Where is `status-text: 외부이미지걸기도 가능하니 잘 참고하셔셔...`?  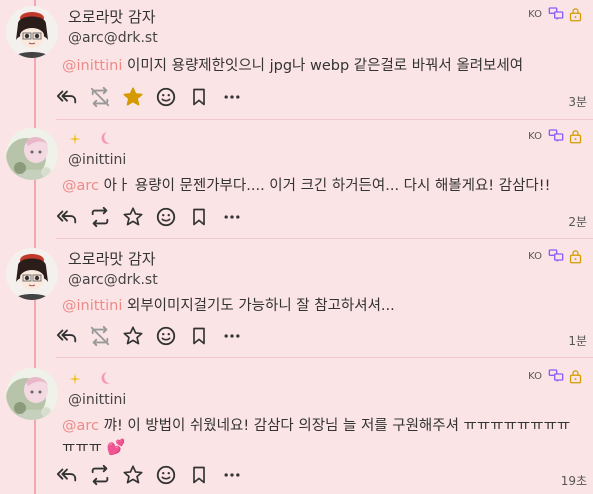
status-text: 외부이미지걸기도 가능하니 잘 참고하셔셔... is located at coordinates (258, 306).